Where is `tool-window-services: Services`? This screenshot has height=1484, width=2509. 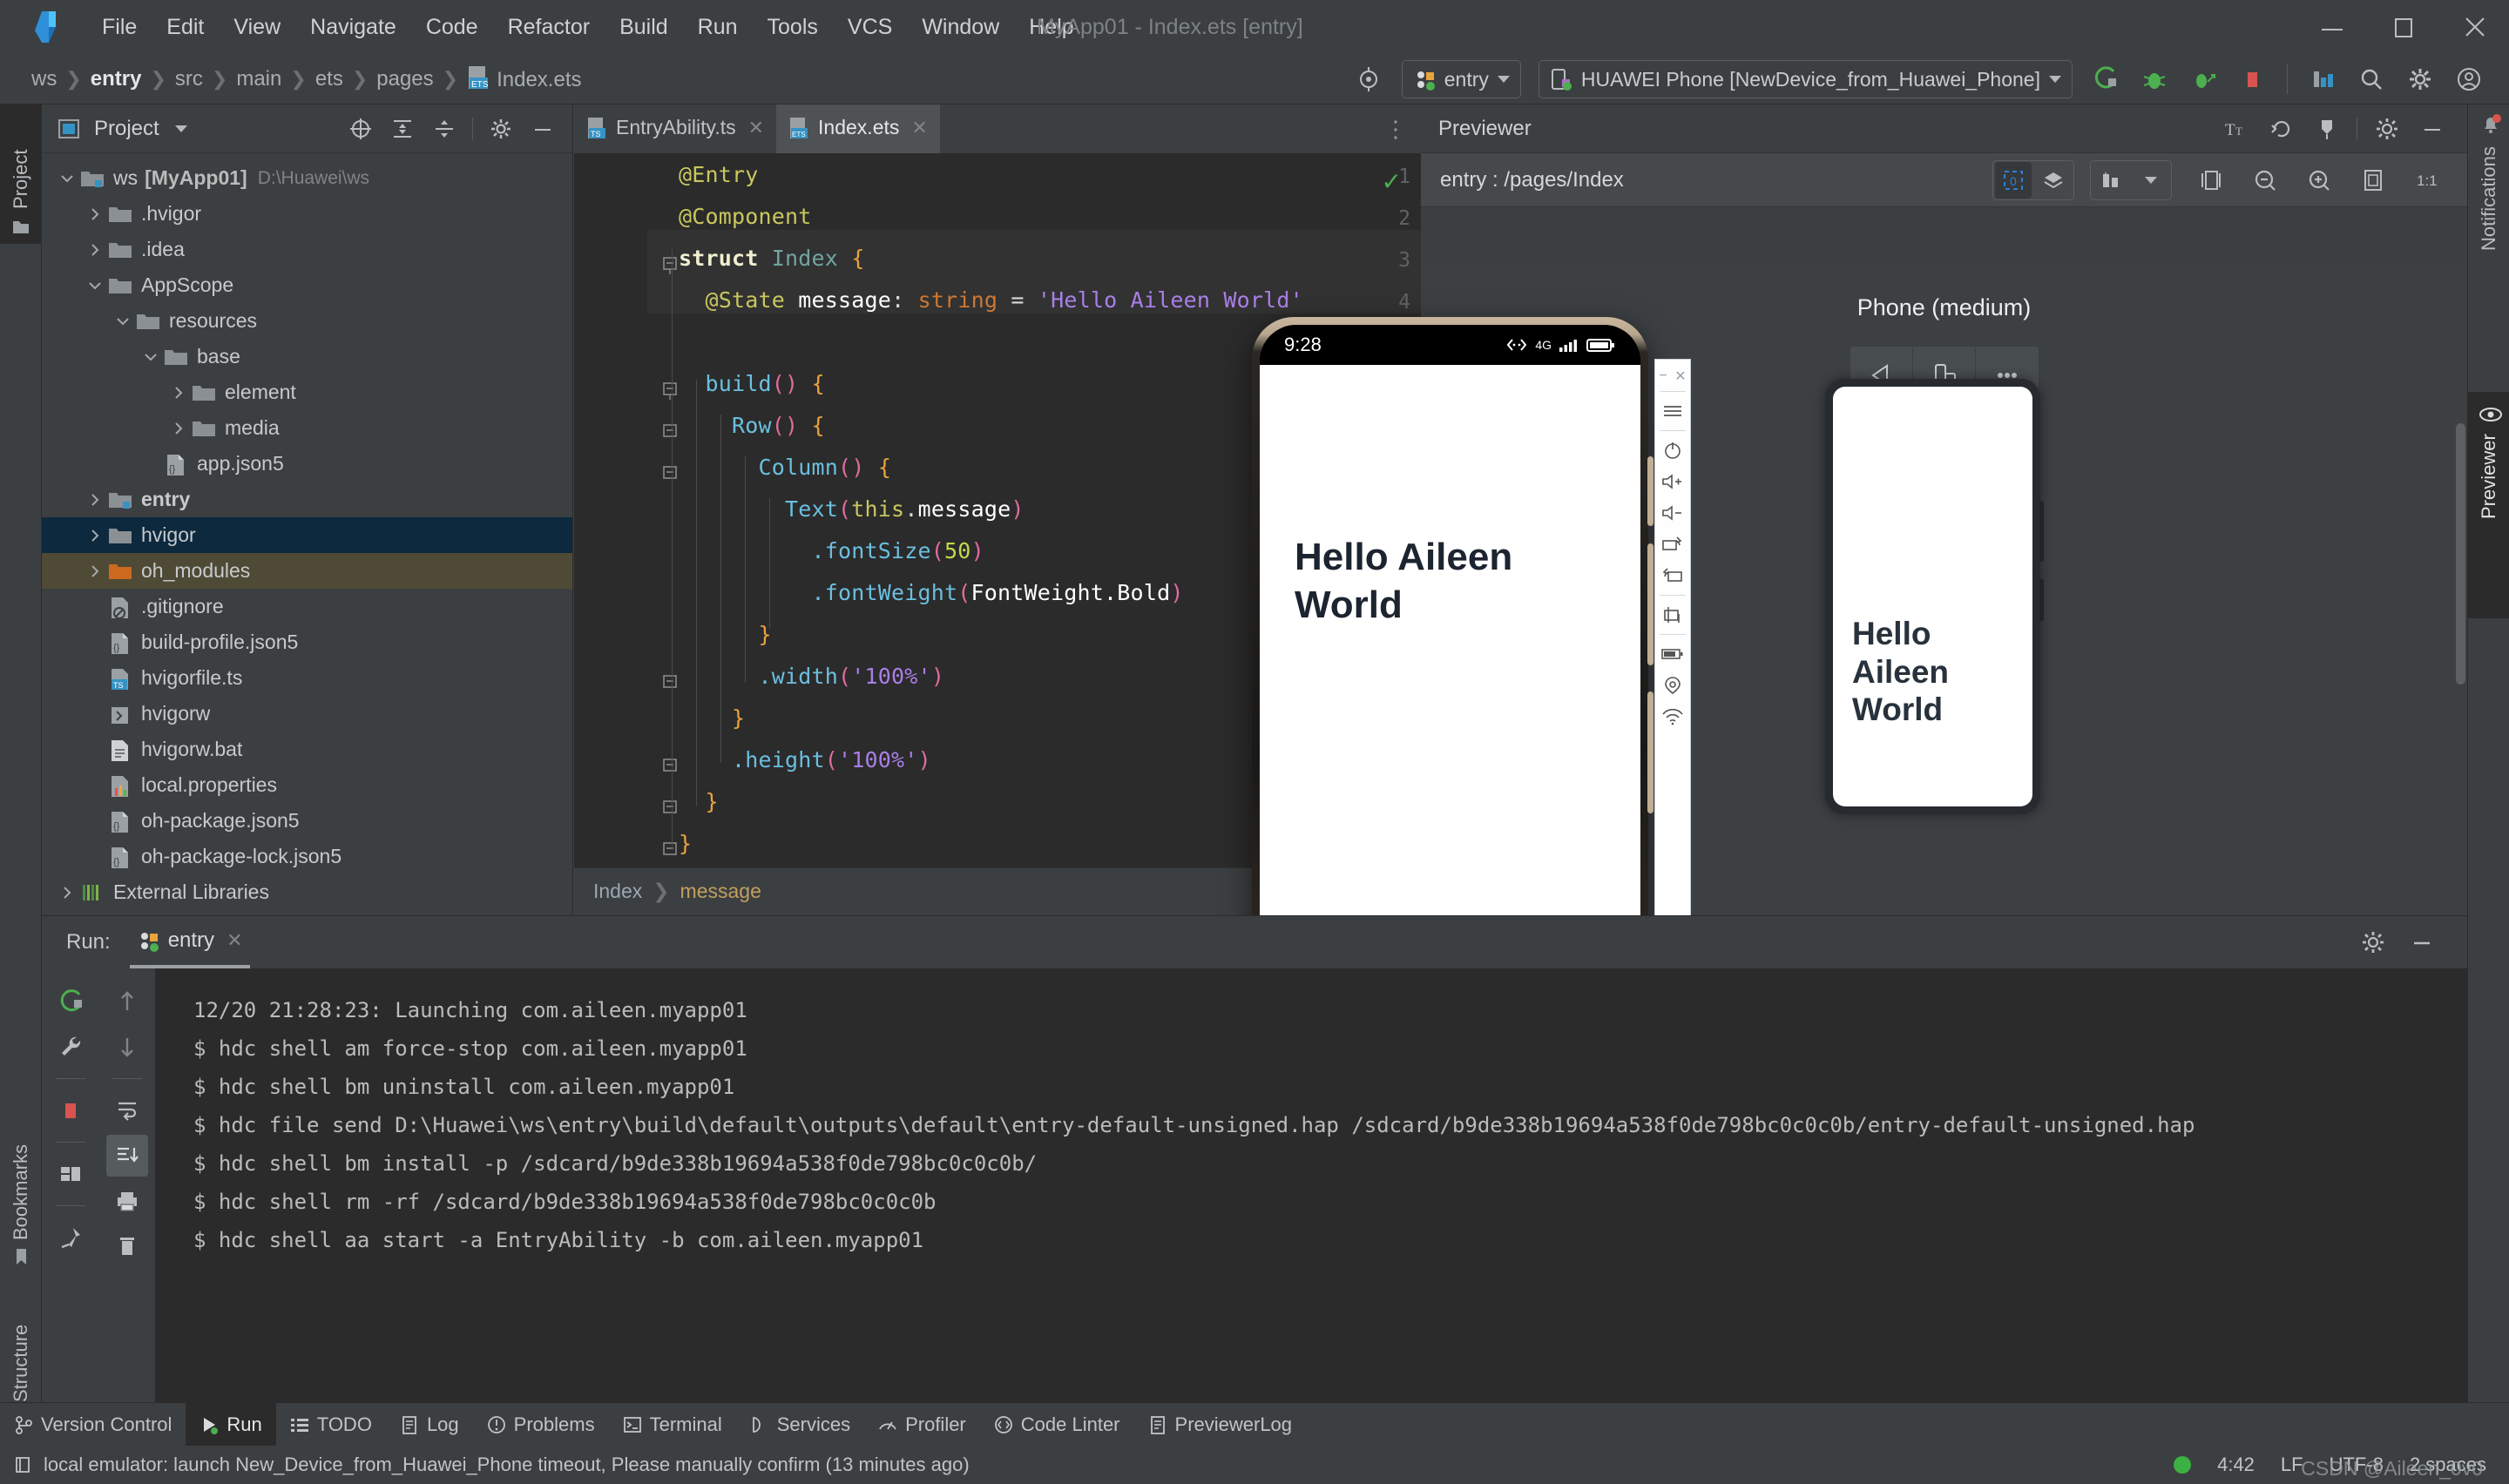 tool-window-services: Services is located at coordinates (800, 1425).